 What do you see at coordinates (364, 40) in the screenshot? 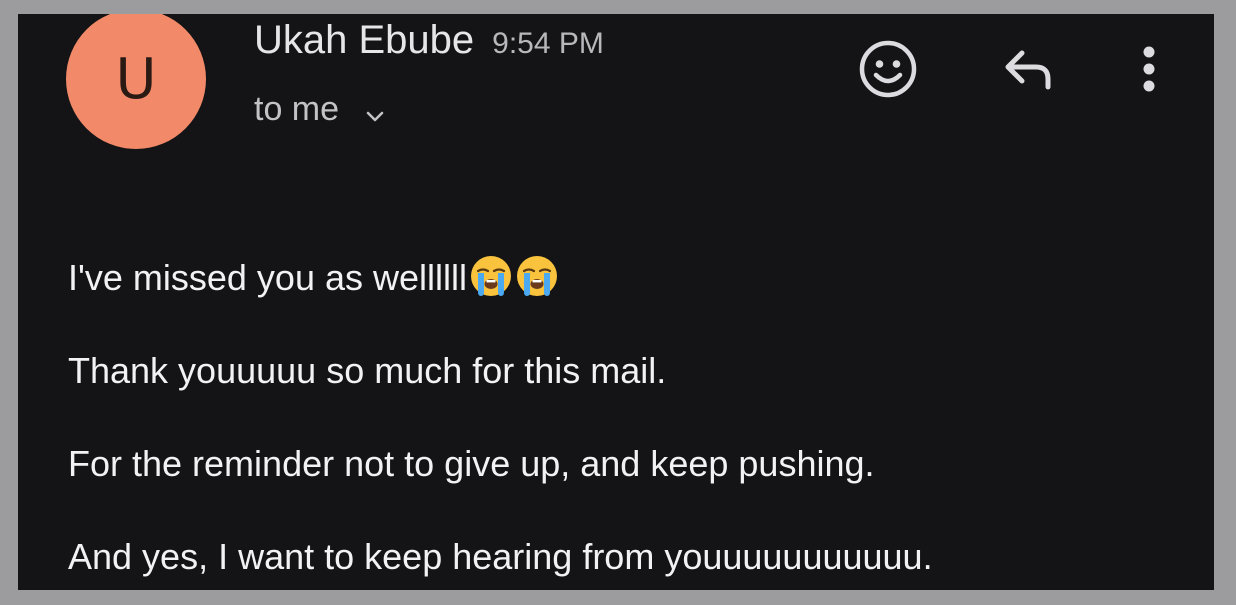
I see `sender-name: Ukah Ebube` at bounding box center [364, 40].